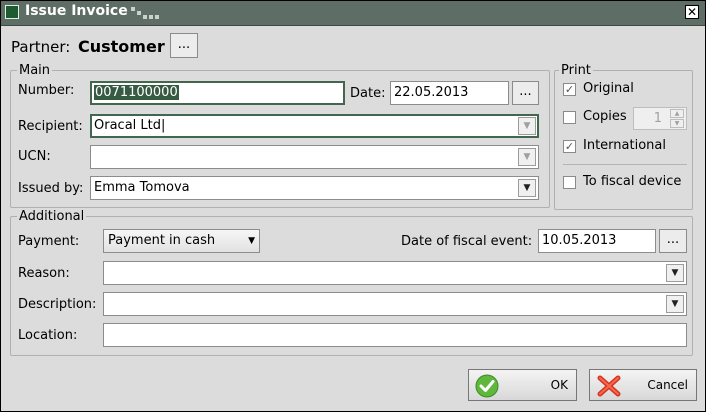  Describe the element at coordinates (609, 386) in the screenshot. I see `cross-icon` at that location.